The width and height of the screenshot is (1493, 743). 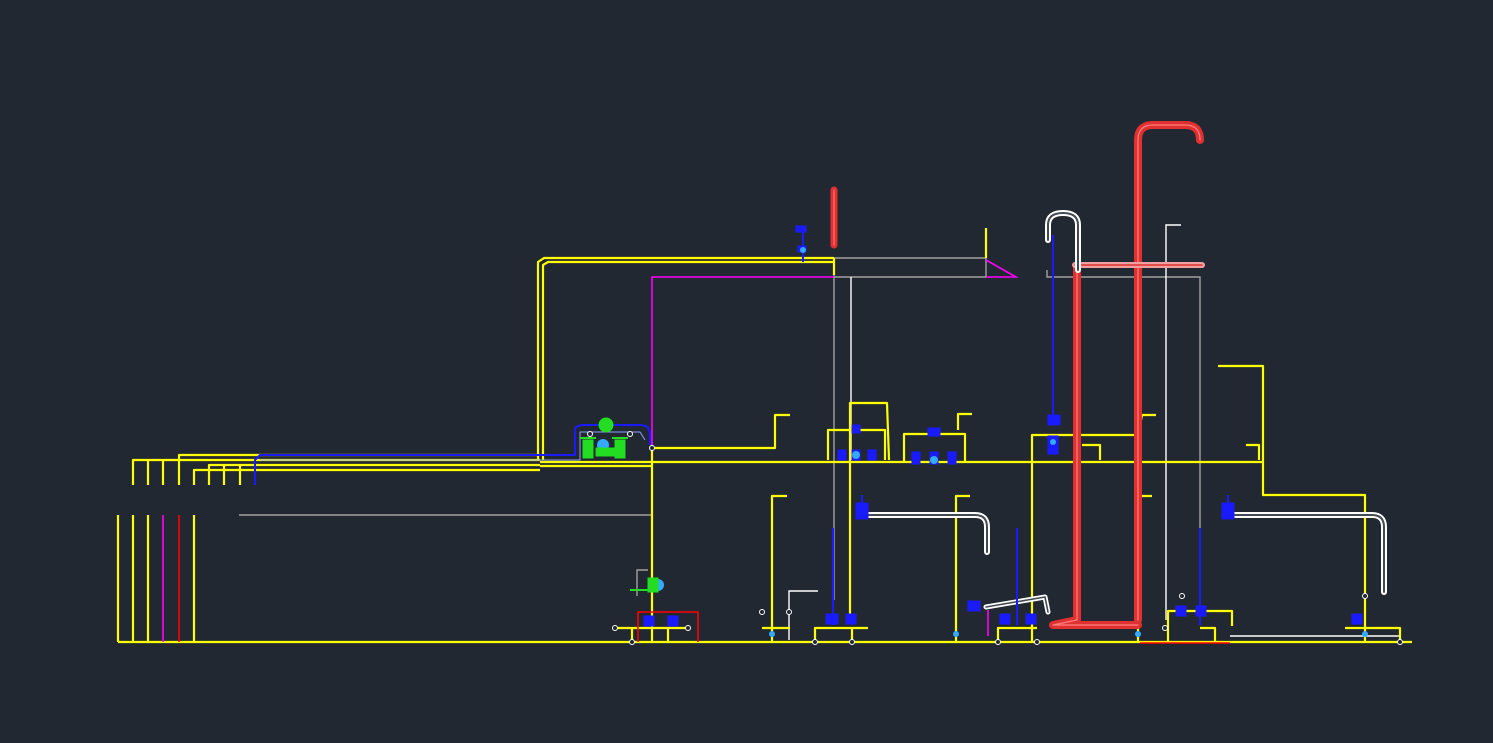 I want to click on red-riser-tall, so click(x=1169, y=372).